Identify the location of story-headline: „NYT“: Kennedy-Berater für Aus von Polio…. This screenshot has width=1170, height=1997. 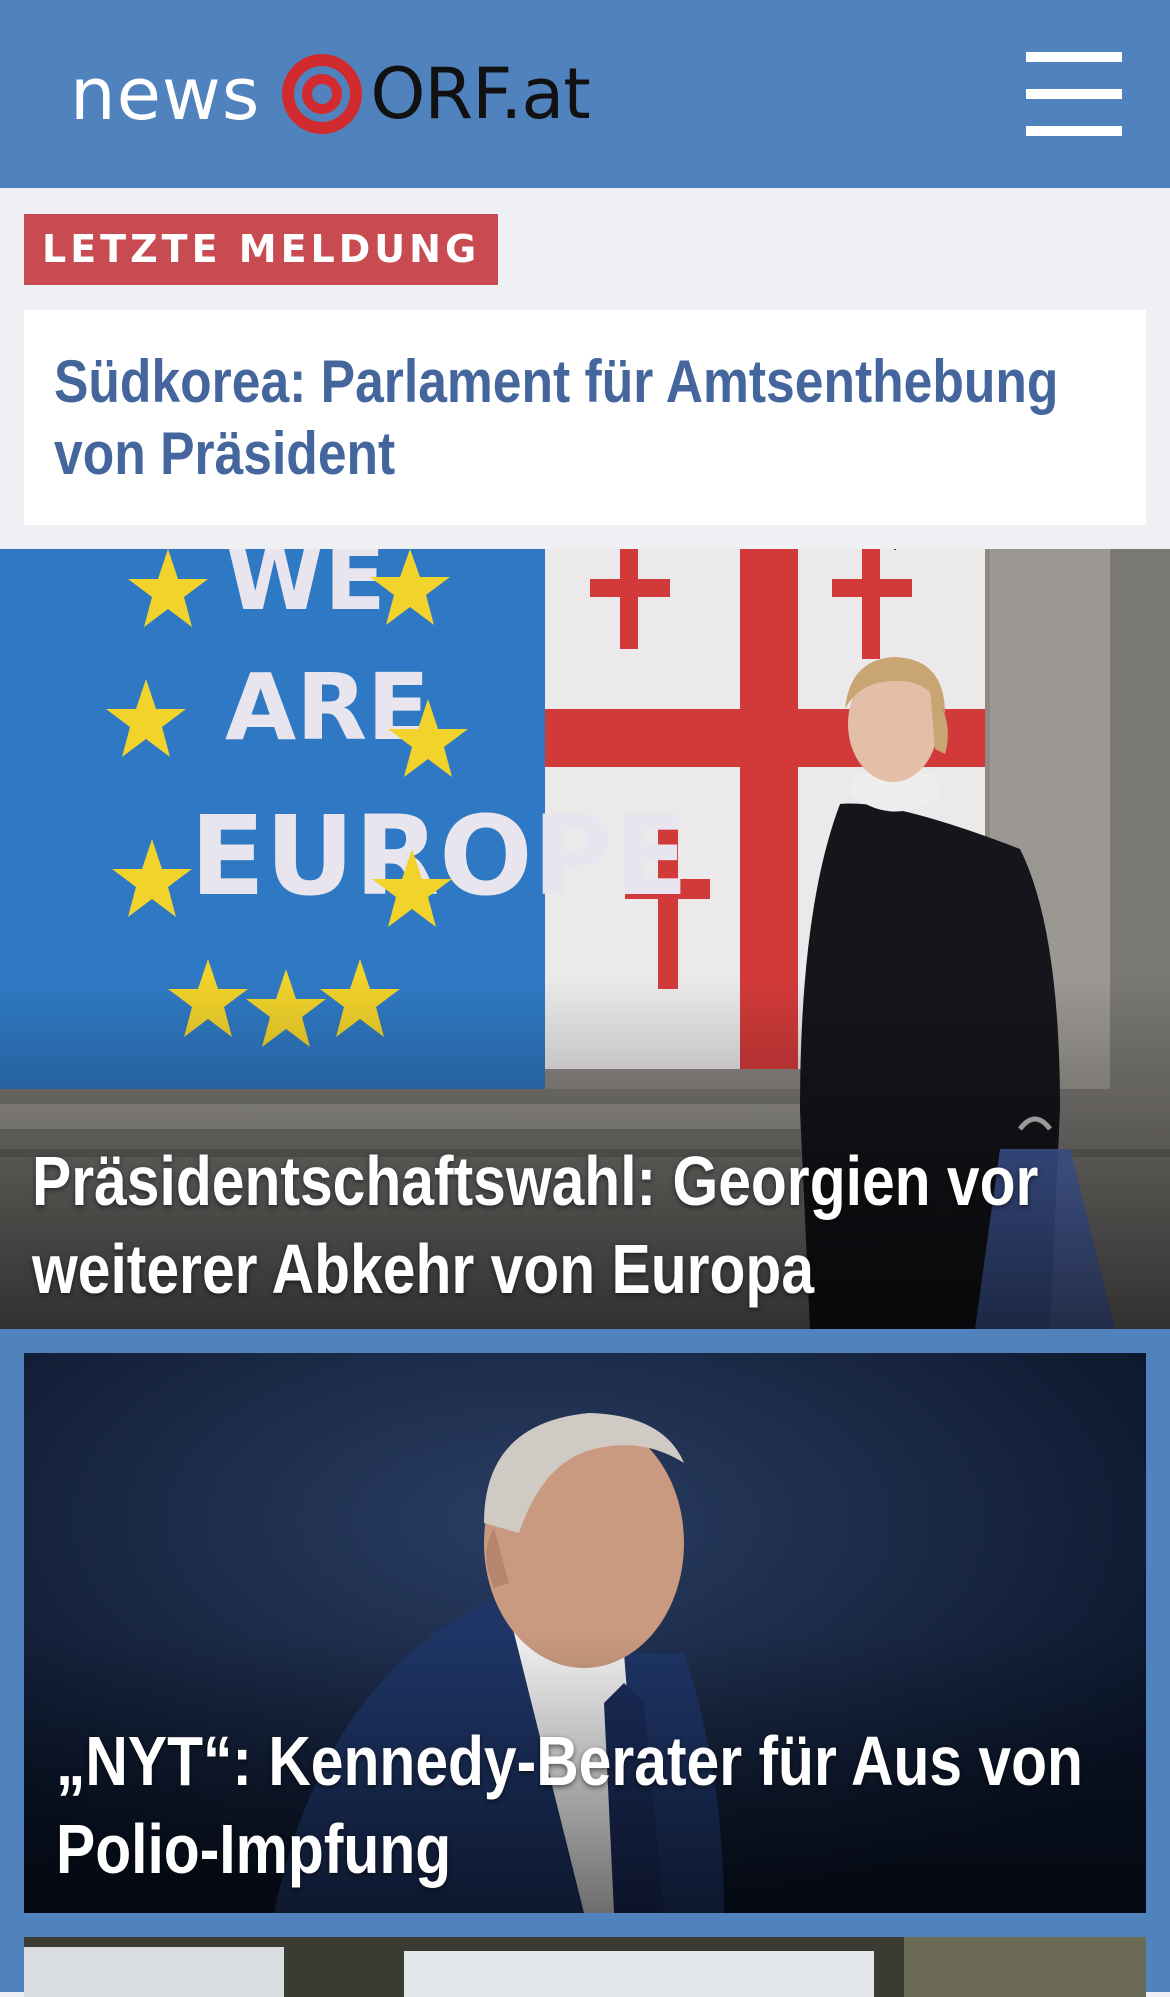
(601, 1805).